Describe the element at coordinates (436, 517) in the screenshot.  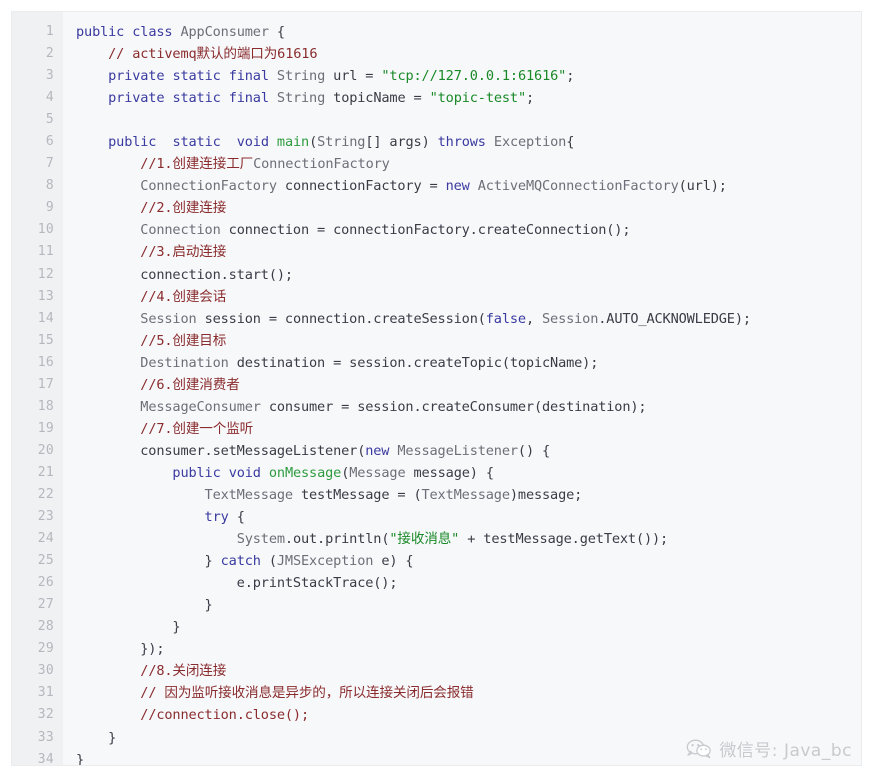
I see `code-line: 23 try {` at that location.